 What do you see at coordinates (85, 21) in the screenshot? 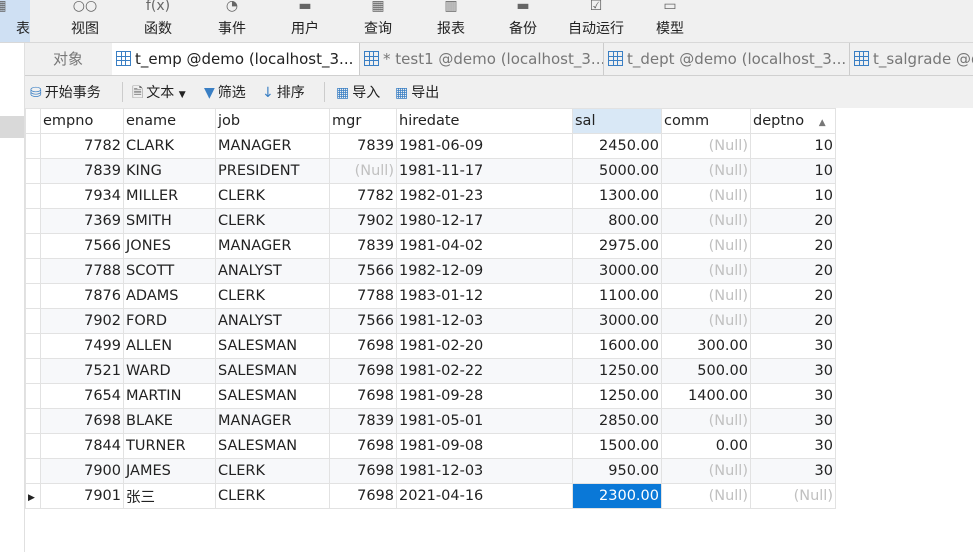
I see `toolbar-view-button: ○○ 视图` at bounding box center [85, 21].